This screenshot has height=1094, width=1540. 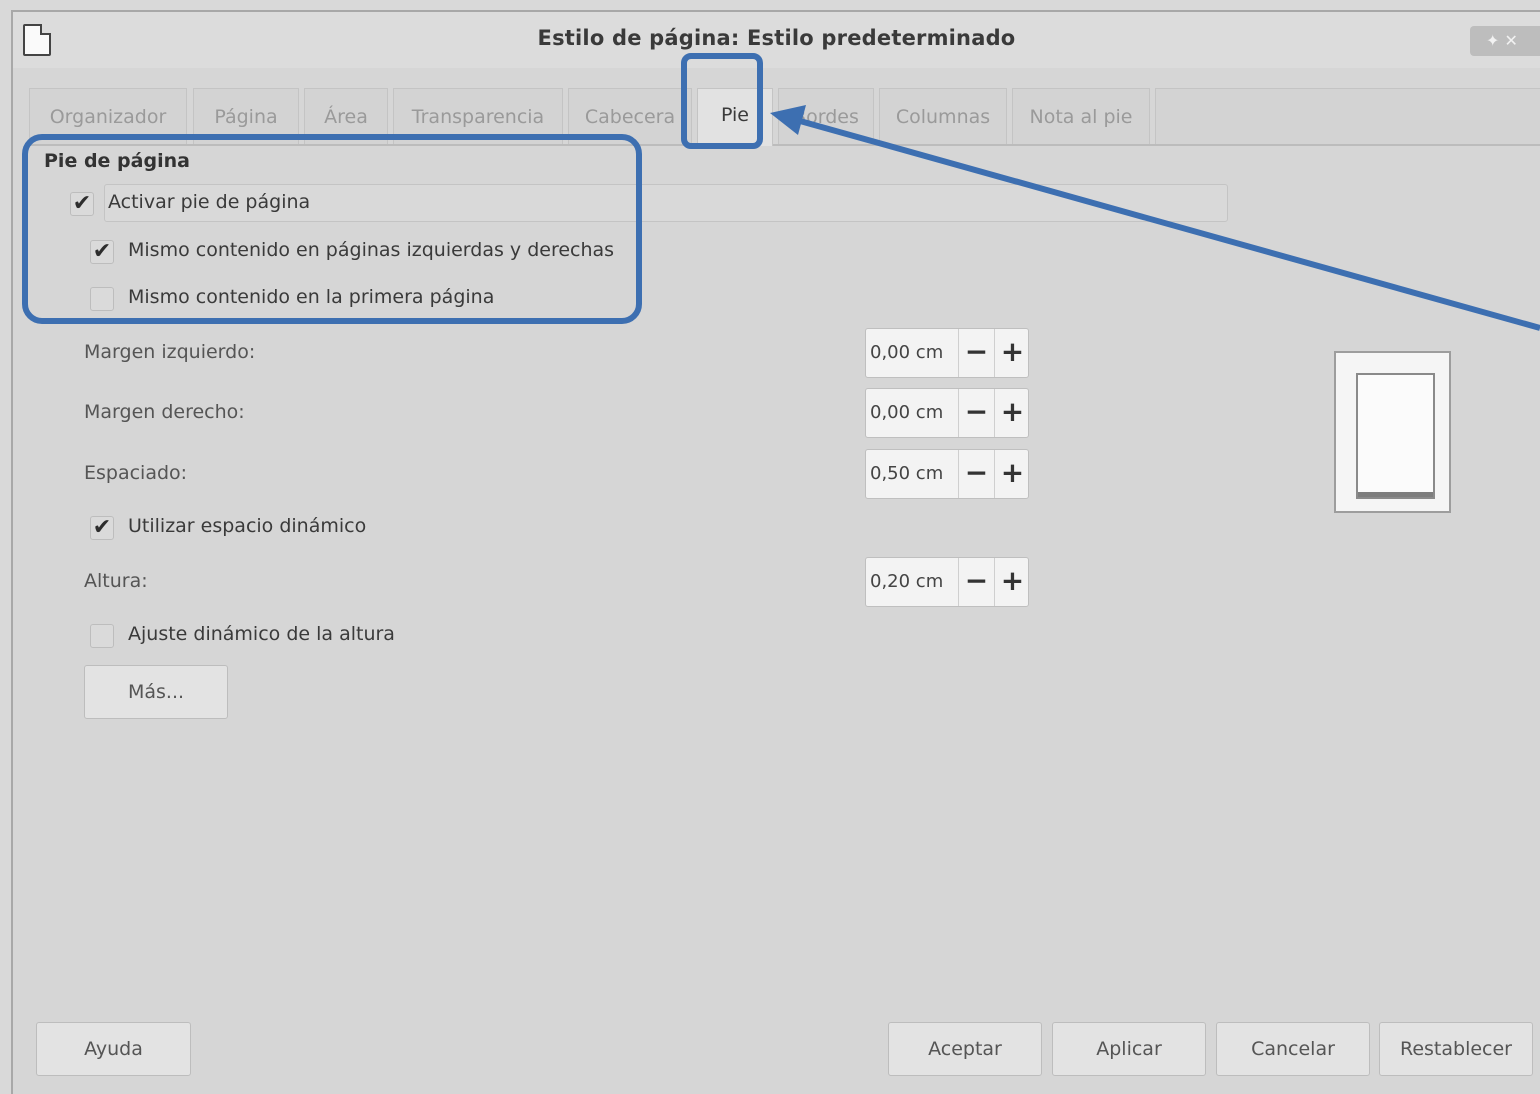 What do you see at coordinates (1155, 218) in the screenshot?
I see `annotation-arrow` at bounding box center [1155, 218].